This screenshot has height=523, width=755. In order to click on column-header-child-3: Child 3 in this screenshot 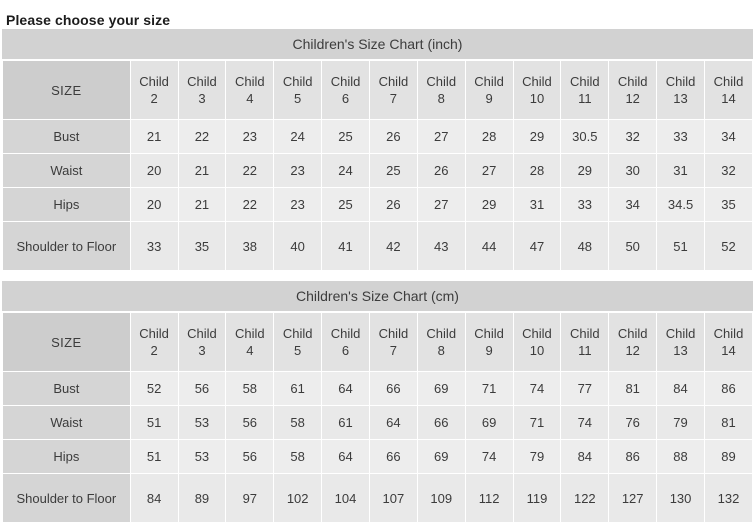, I will do `click(202, 342)`.